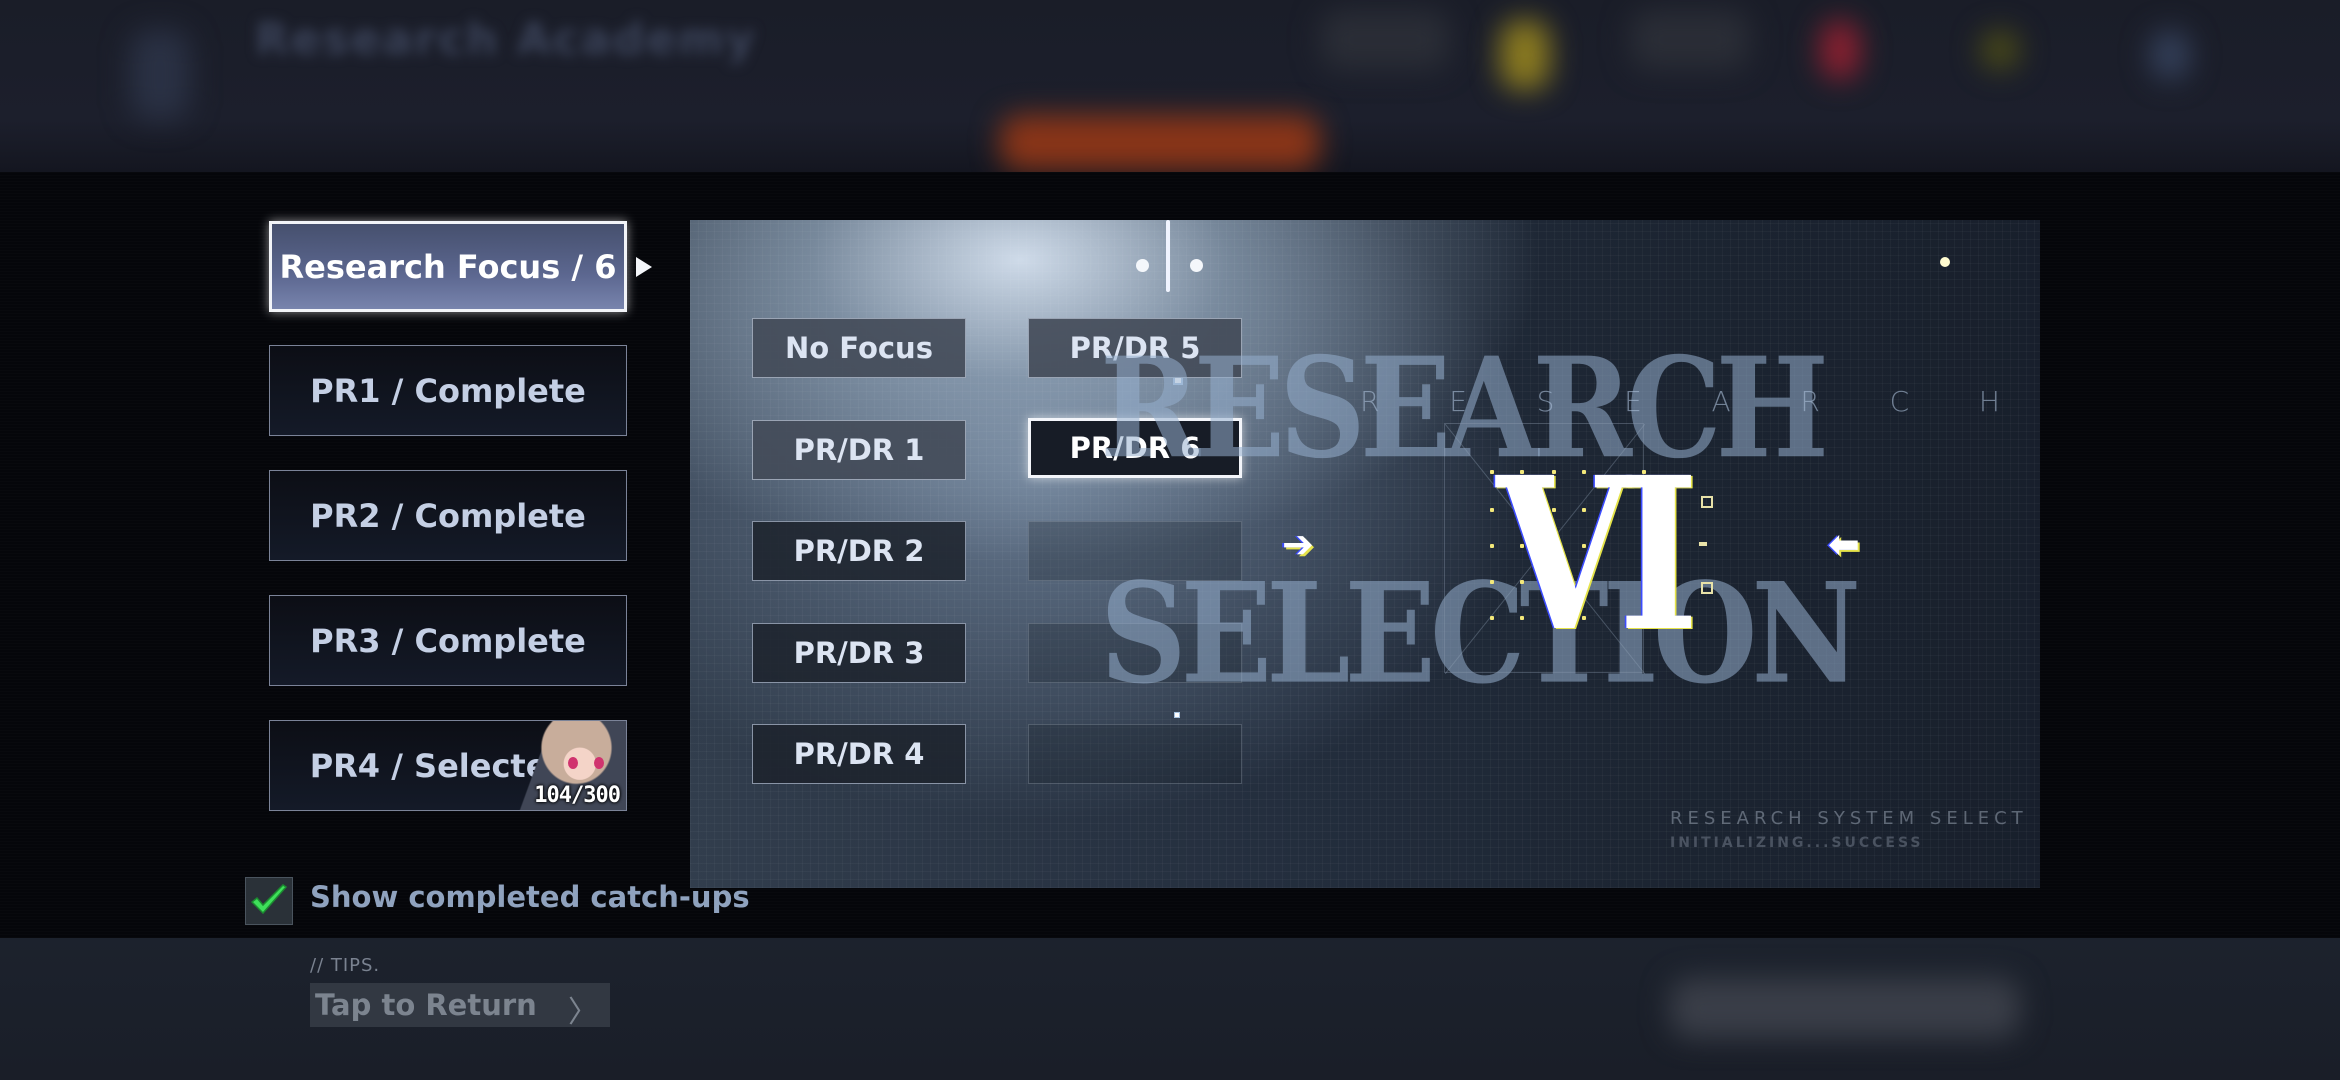 The width and height of the screenshot is (2340, 1080). I want to click on focus-option-label: PR/DR 4, so click(859, 754).